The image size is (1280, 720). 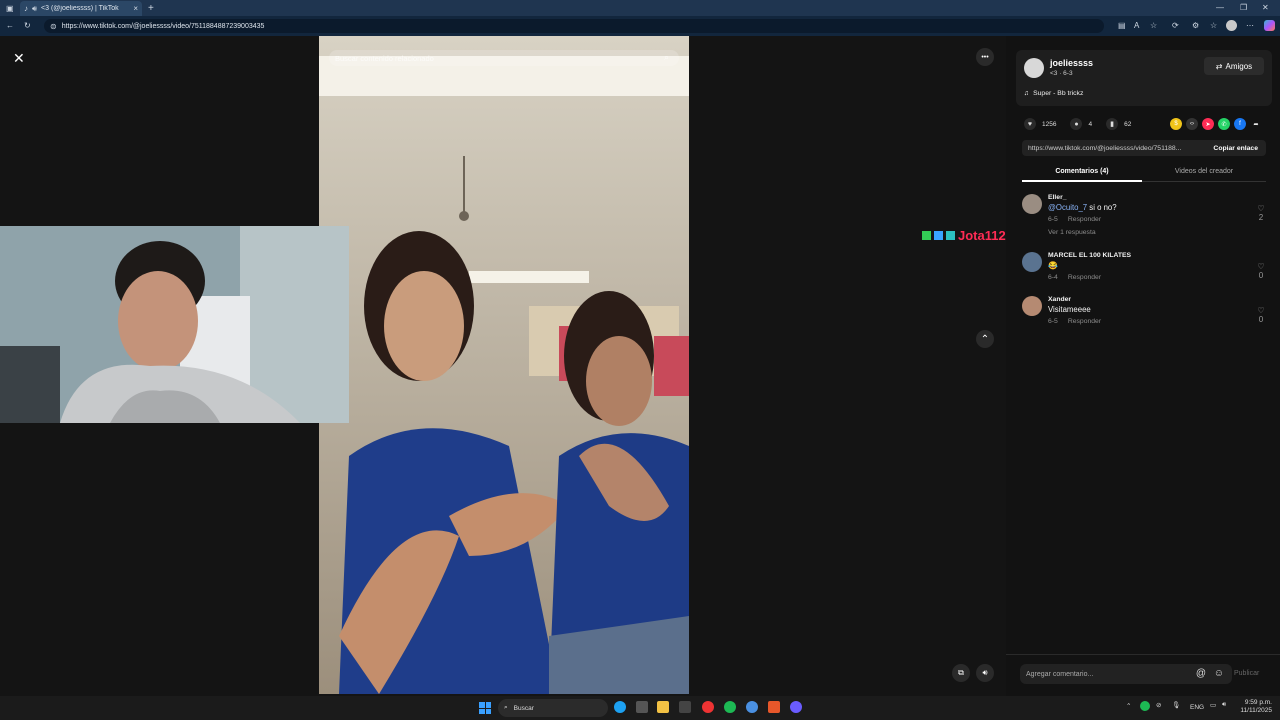 What do you see at coordinates (1030, 124) in the screenshot?
I see `like-icon: ♥` at bounding box center [1030, 124].